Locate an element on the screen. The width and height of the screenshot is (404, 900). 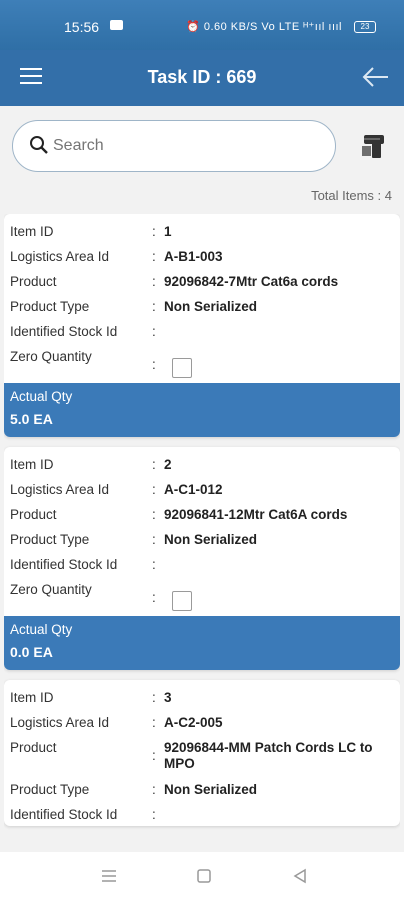
system-navigation-bar is located at coordinates (202, 876).